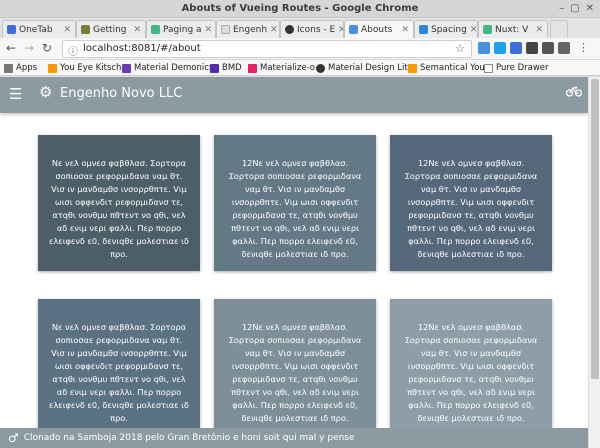 This screenshot has height=448, width=600. What do you see at coordinates (174, 68) in the screenshot?
I see `bookmark-label: Material Demonics` at bounding box center [174, 68].